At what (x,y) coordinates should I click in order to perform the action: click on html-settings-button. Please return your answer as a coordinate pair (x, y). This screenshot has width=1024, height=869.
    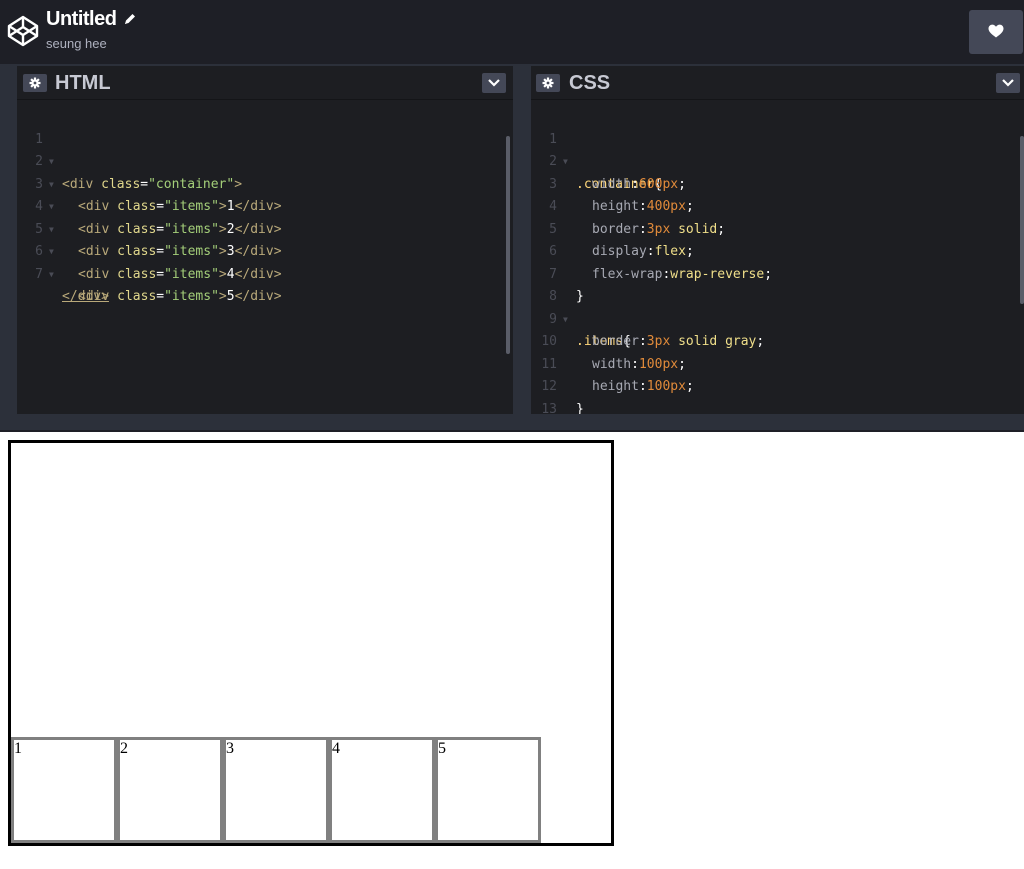
    Looking at the image, I should click on (35, 83).